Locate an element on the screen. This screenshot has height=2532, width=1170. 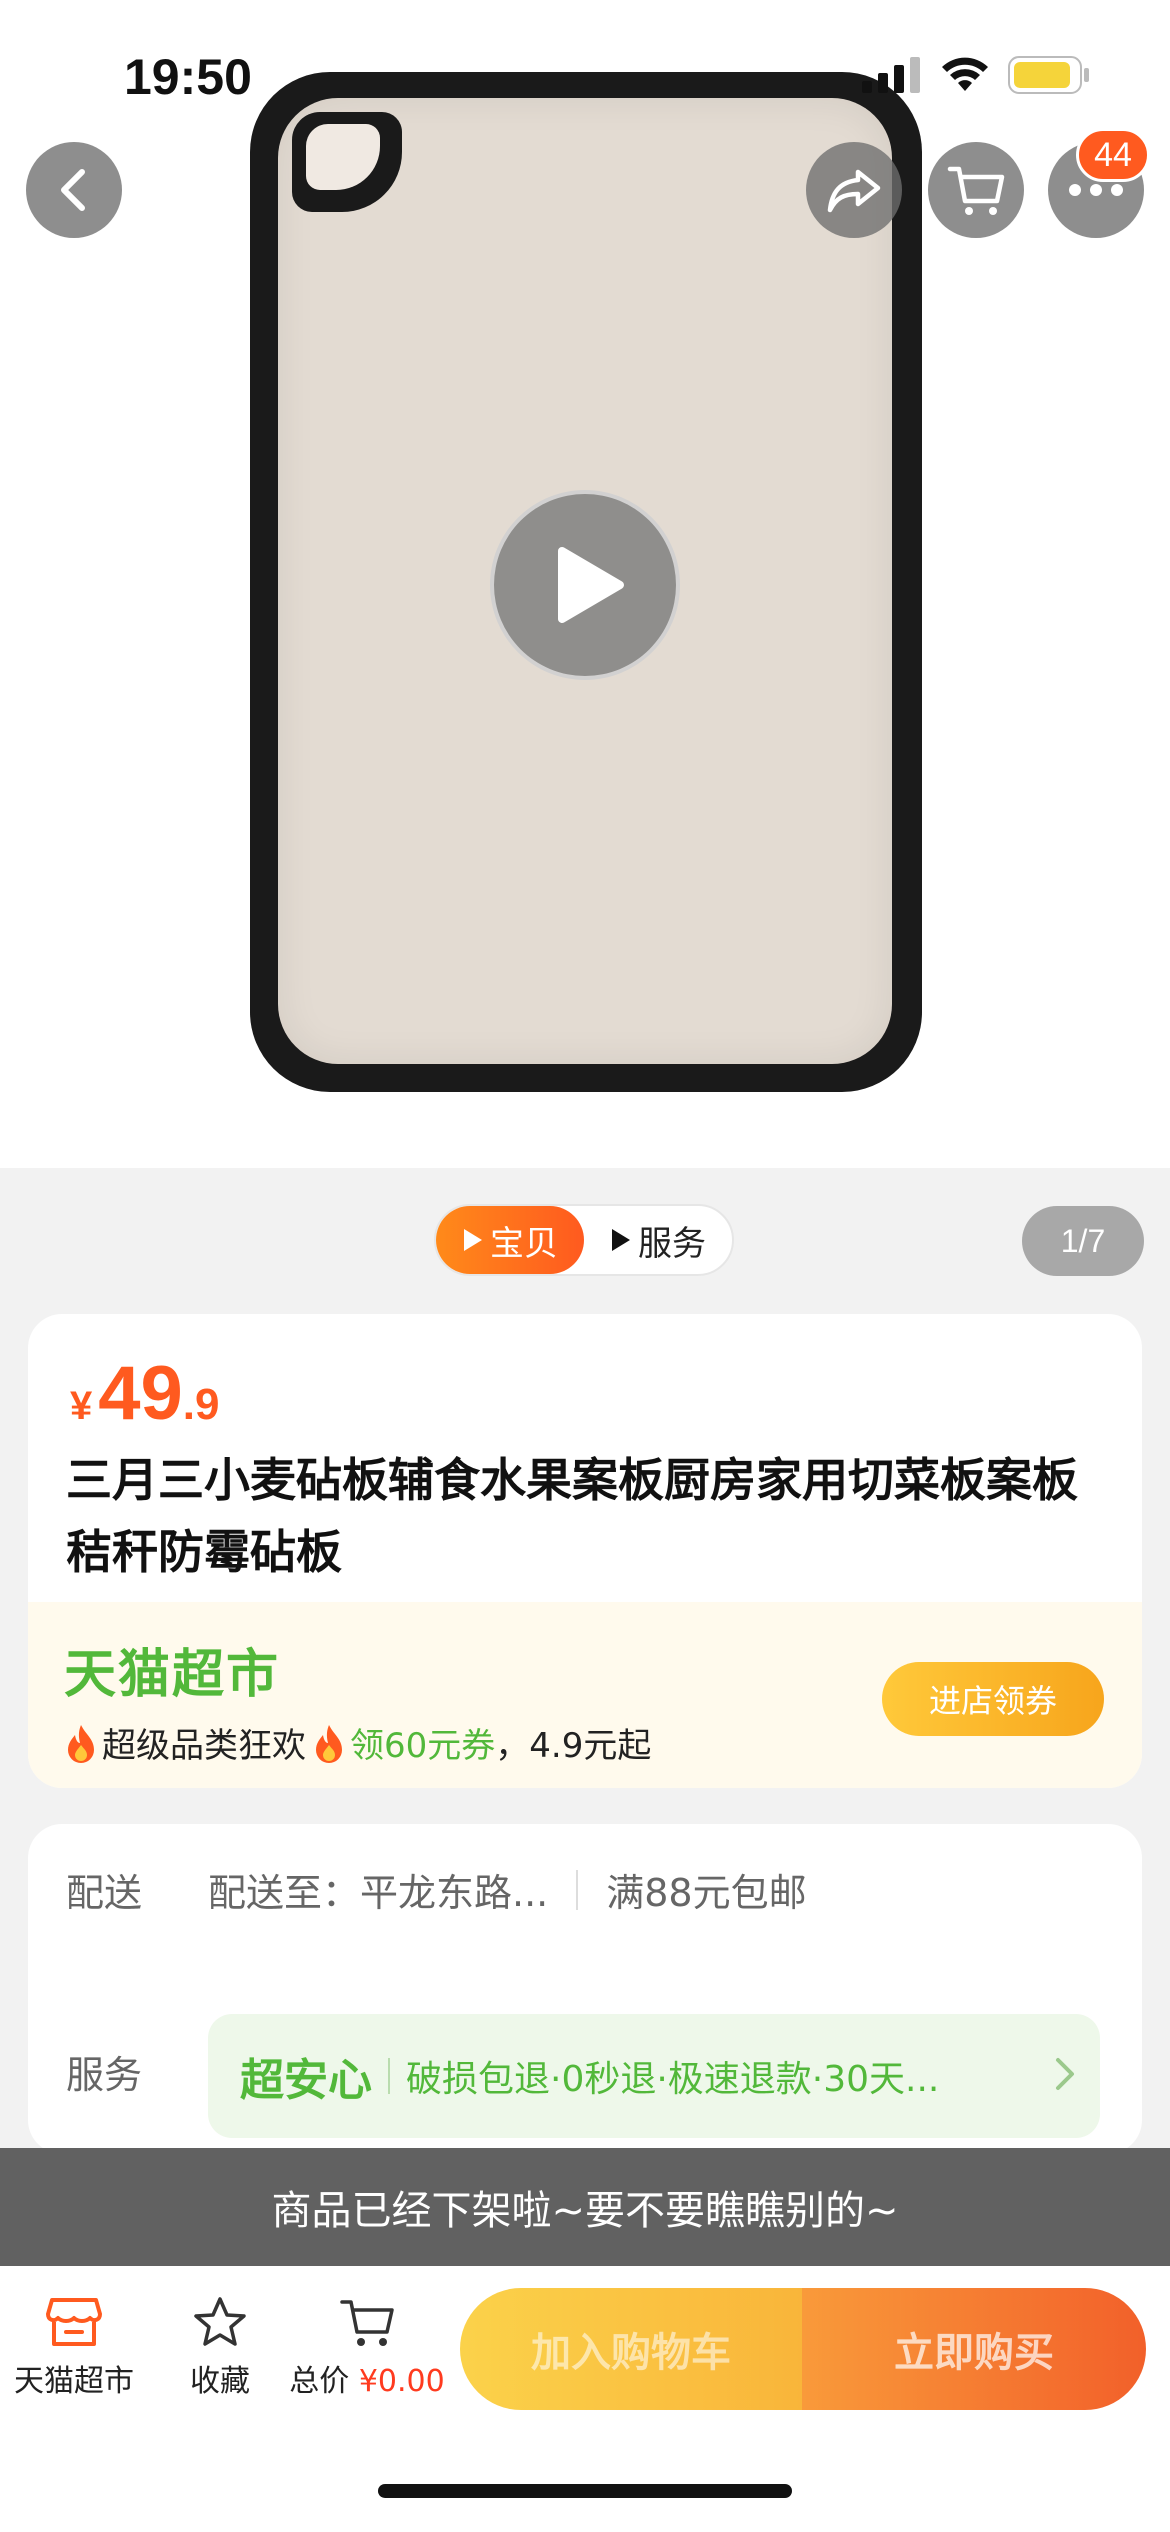
play-video-button is located at coordinates (585, 585).